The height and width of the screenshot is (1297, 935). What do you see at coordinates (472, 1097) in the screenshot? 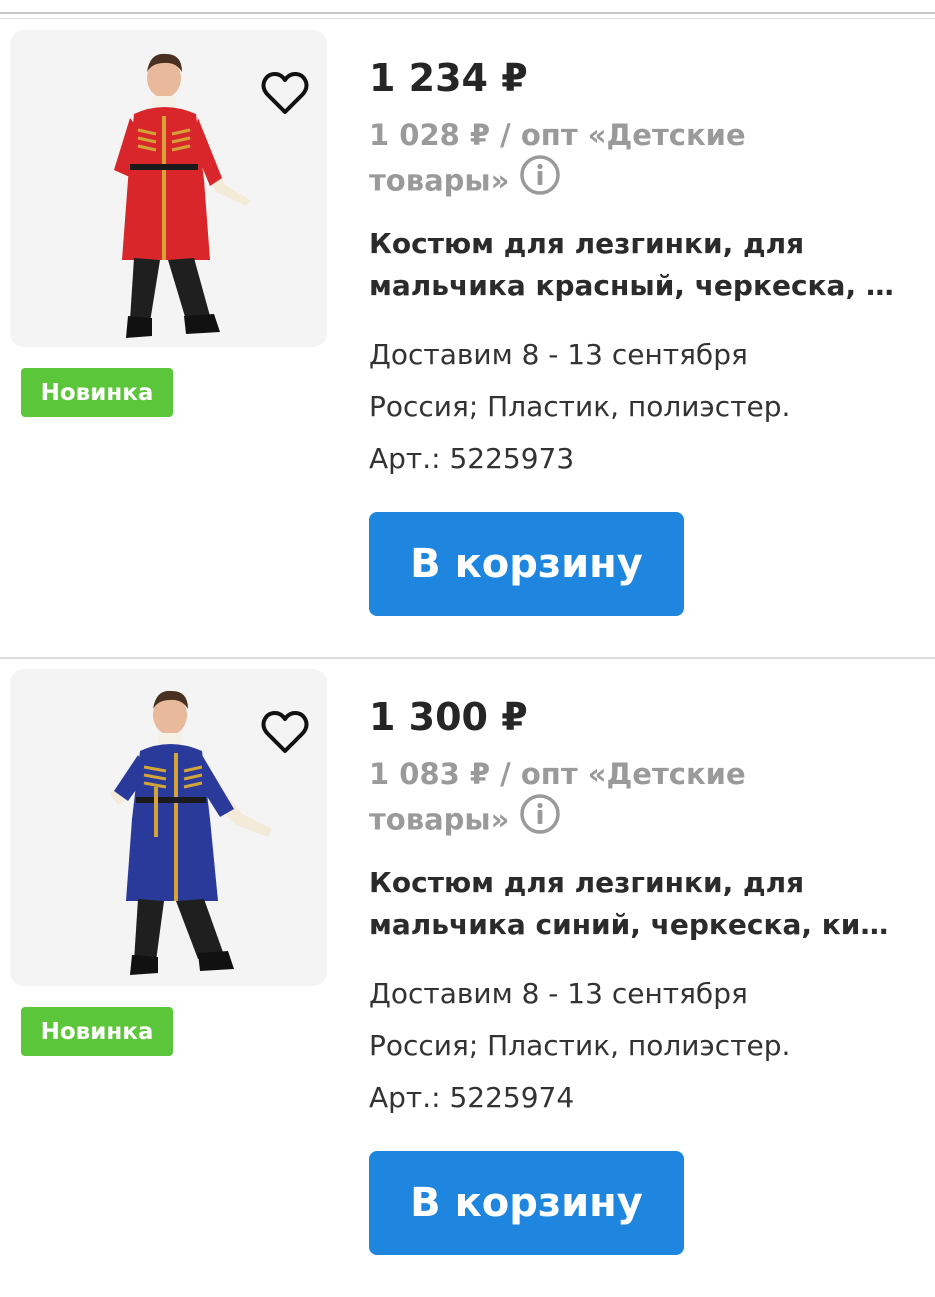
I see `article-number: Арт.: 5225974` at bounding box center [472, 1097].